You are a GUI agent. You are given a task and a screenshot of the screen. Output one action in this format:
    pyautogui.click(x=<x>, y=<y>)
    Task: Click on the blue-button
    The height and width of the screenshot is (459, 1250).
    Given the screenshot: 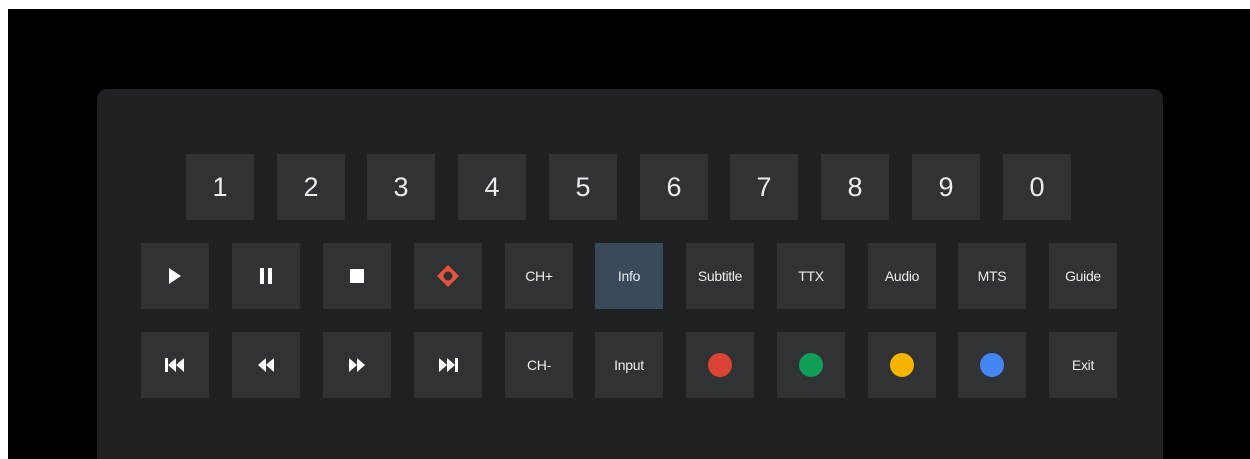 What is the action you would take?
    pyautogui.click(x=992, y=365)
    